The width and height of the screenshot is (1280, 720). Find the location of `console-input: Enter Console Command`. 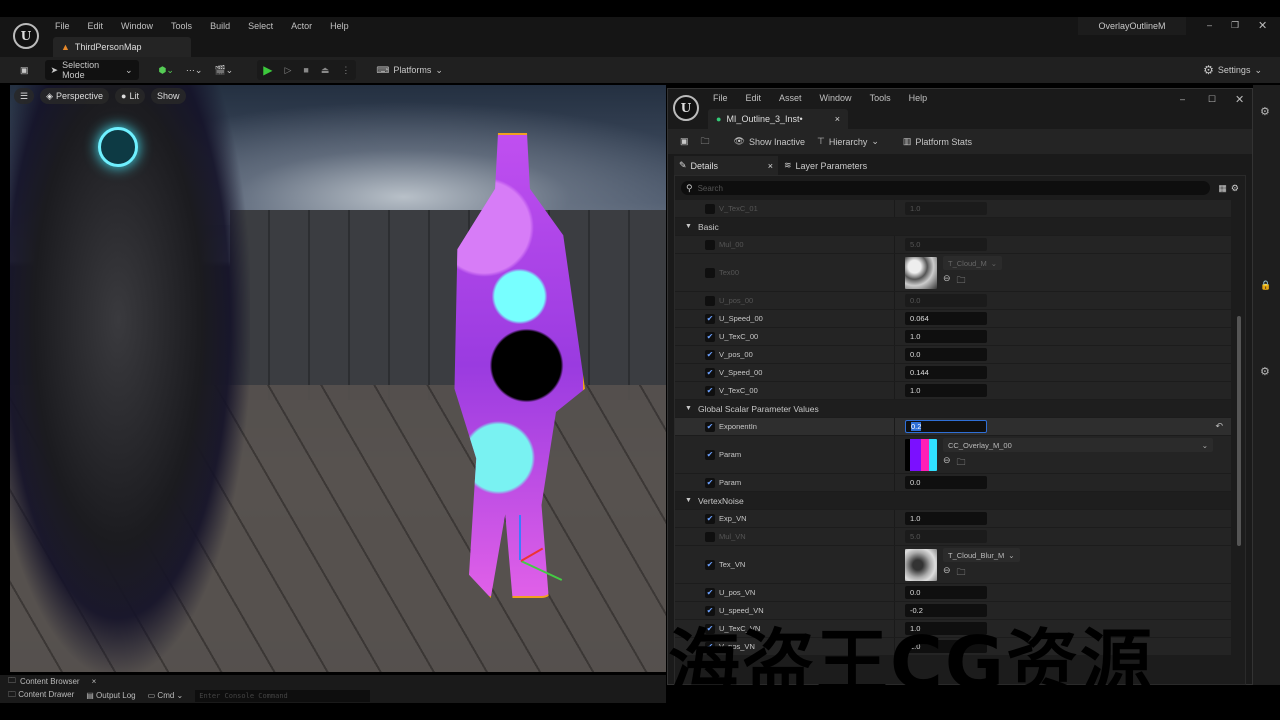

console-input: Enter Console Command is located at coordinates (283, 695).